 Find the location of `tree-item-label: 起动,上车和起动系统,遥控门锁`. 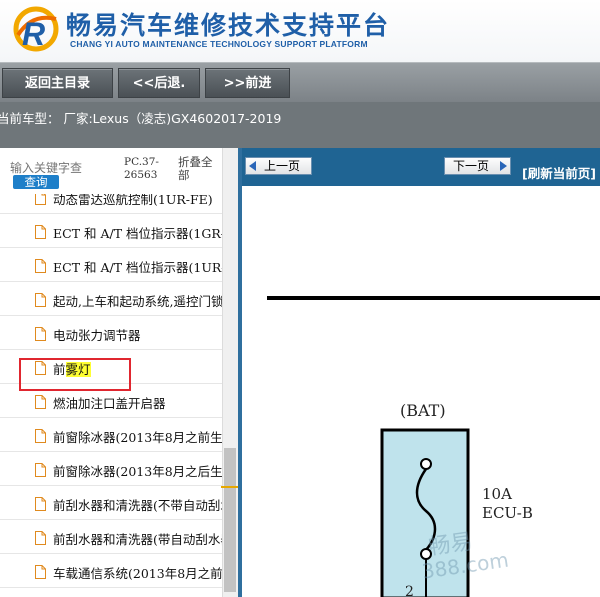

tree-item-label: 起动,上车和起动系统,遥控门锁 is located at coordinates (137, 301).